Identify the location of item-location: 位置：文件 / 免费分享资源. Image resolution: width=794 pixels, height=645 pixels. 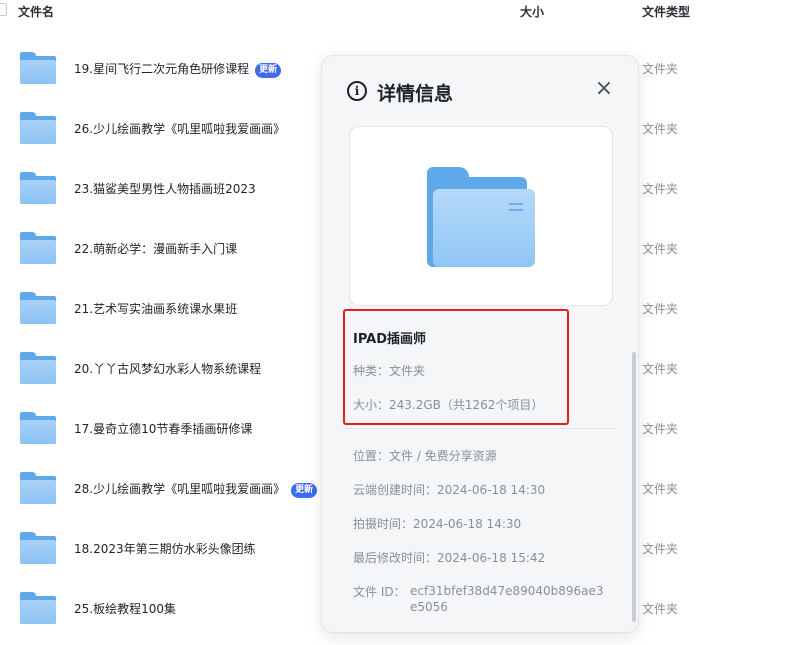
(425, 456).